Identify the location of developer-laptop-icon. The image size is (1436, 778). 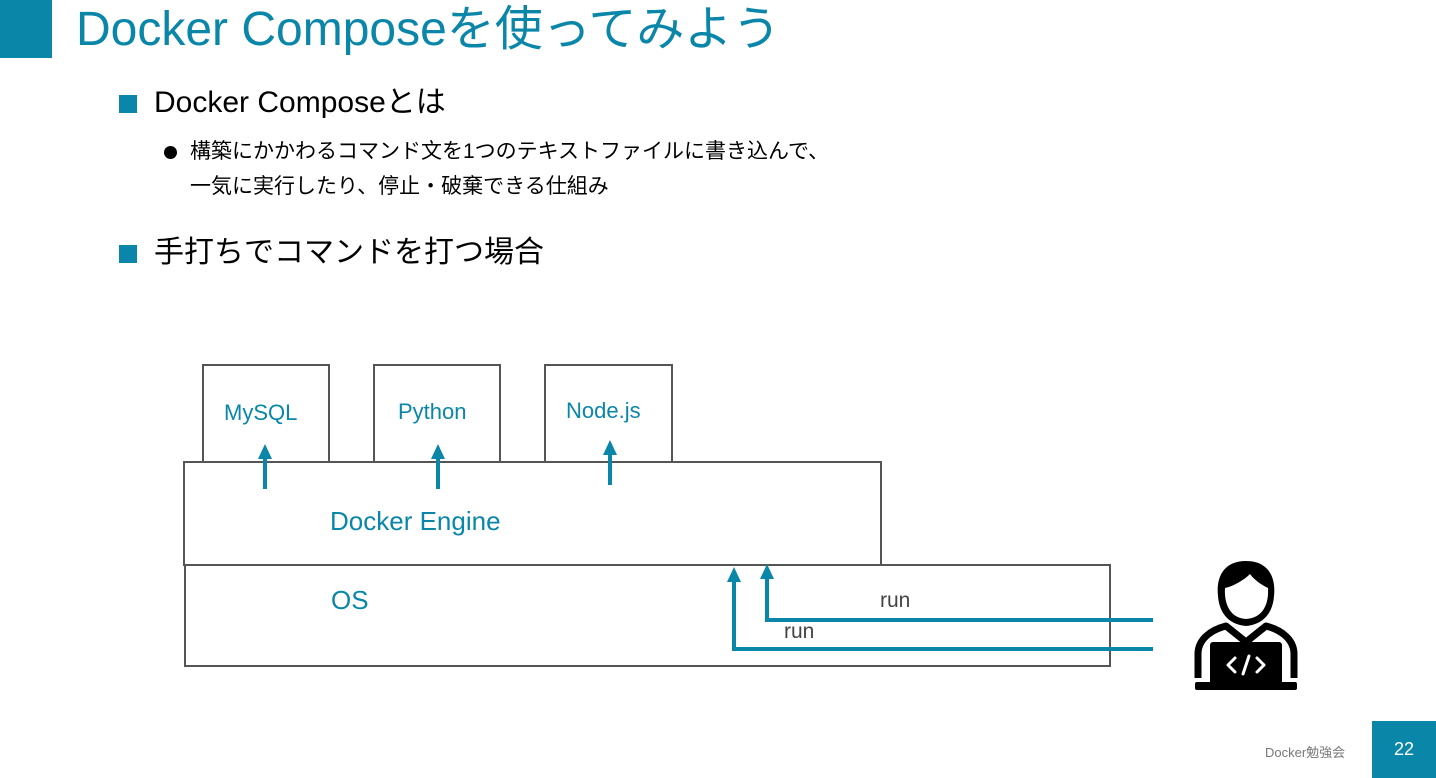
(1246, 625).